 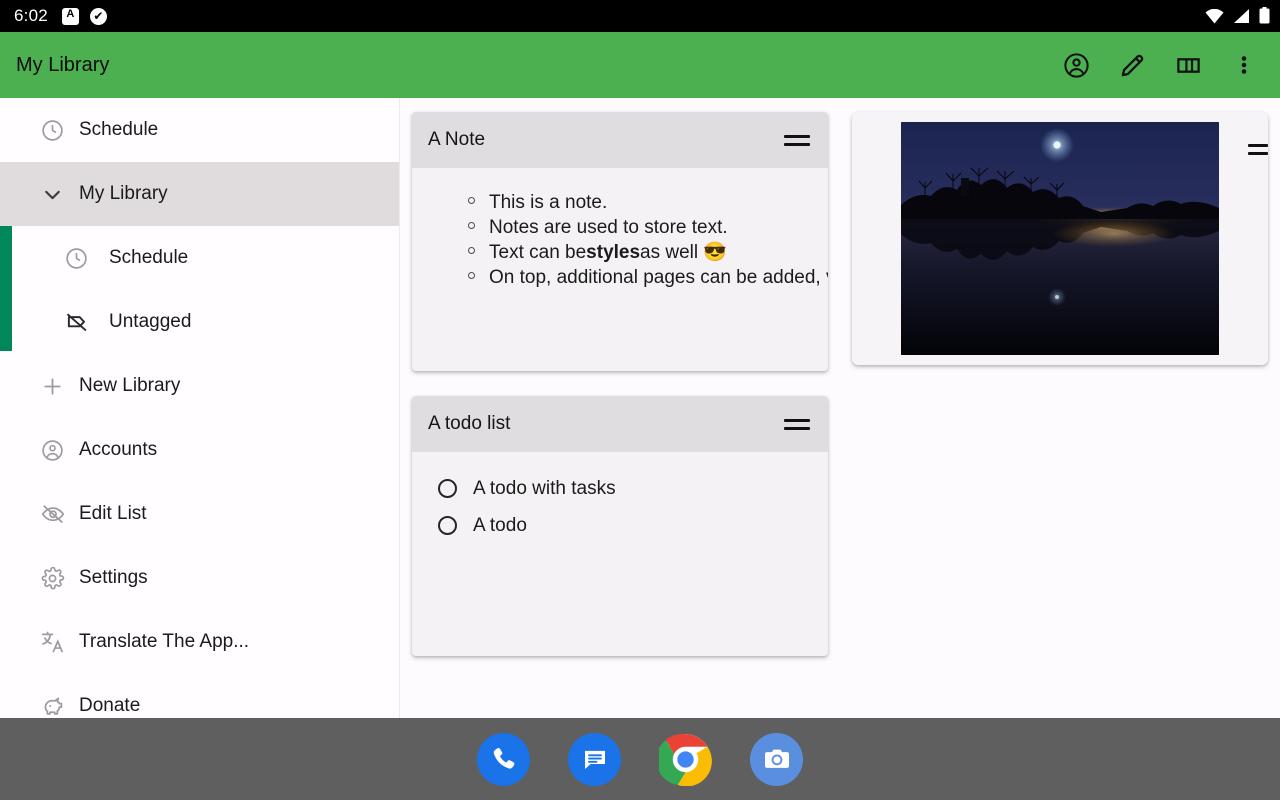 What do you see at coordinates (613, 252) in the screenshot?
I see `note-line-bold: styles` at bounding box center [613, 252].